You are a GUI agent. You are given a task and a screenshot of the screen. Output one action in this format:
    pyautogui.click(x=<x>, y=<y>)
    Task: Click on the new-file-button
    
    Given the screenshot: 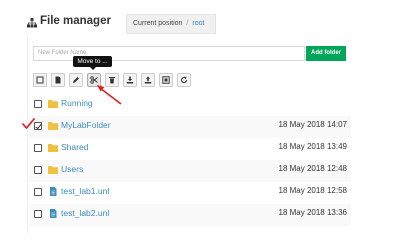 What is the action you would take?
    pyautogui.click(x=58, y=80)
    